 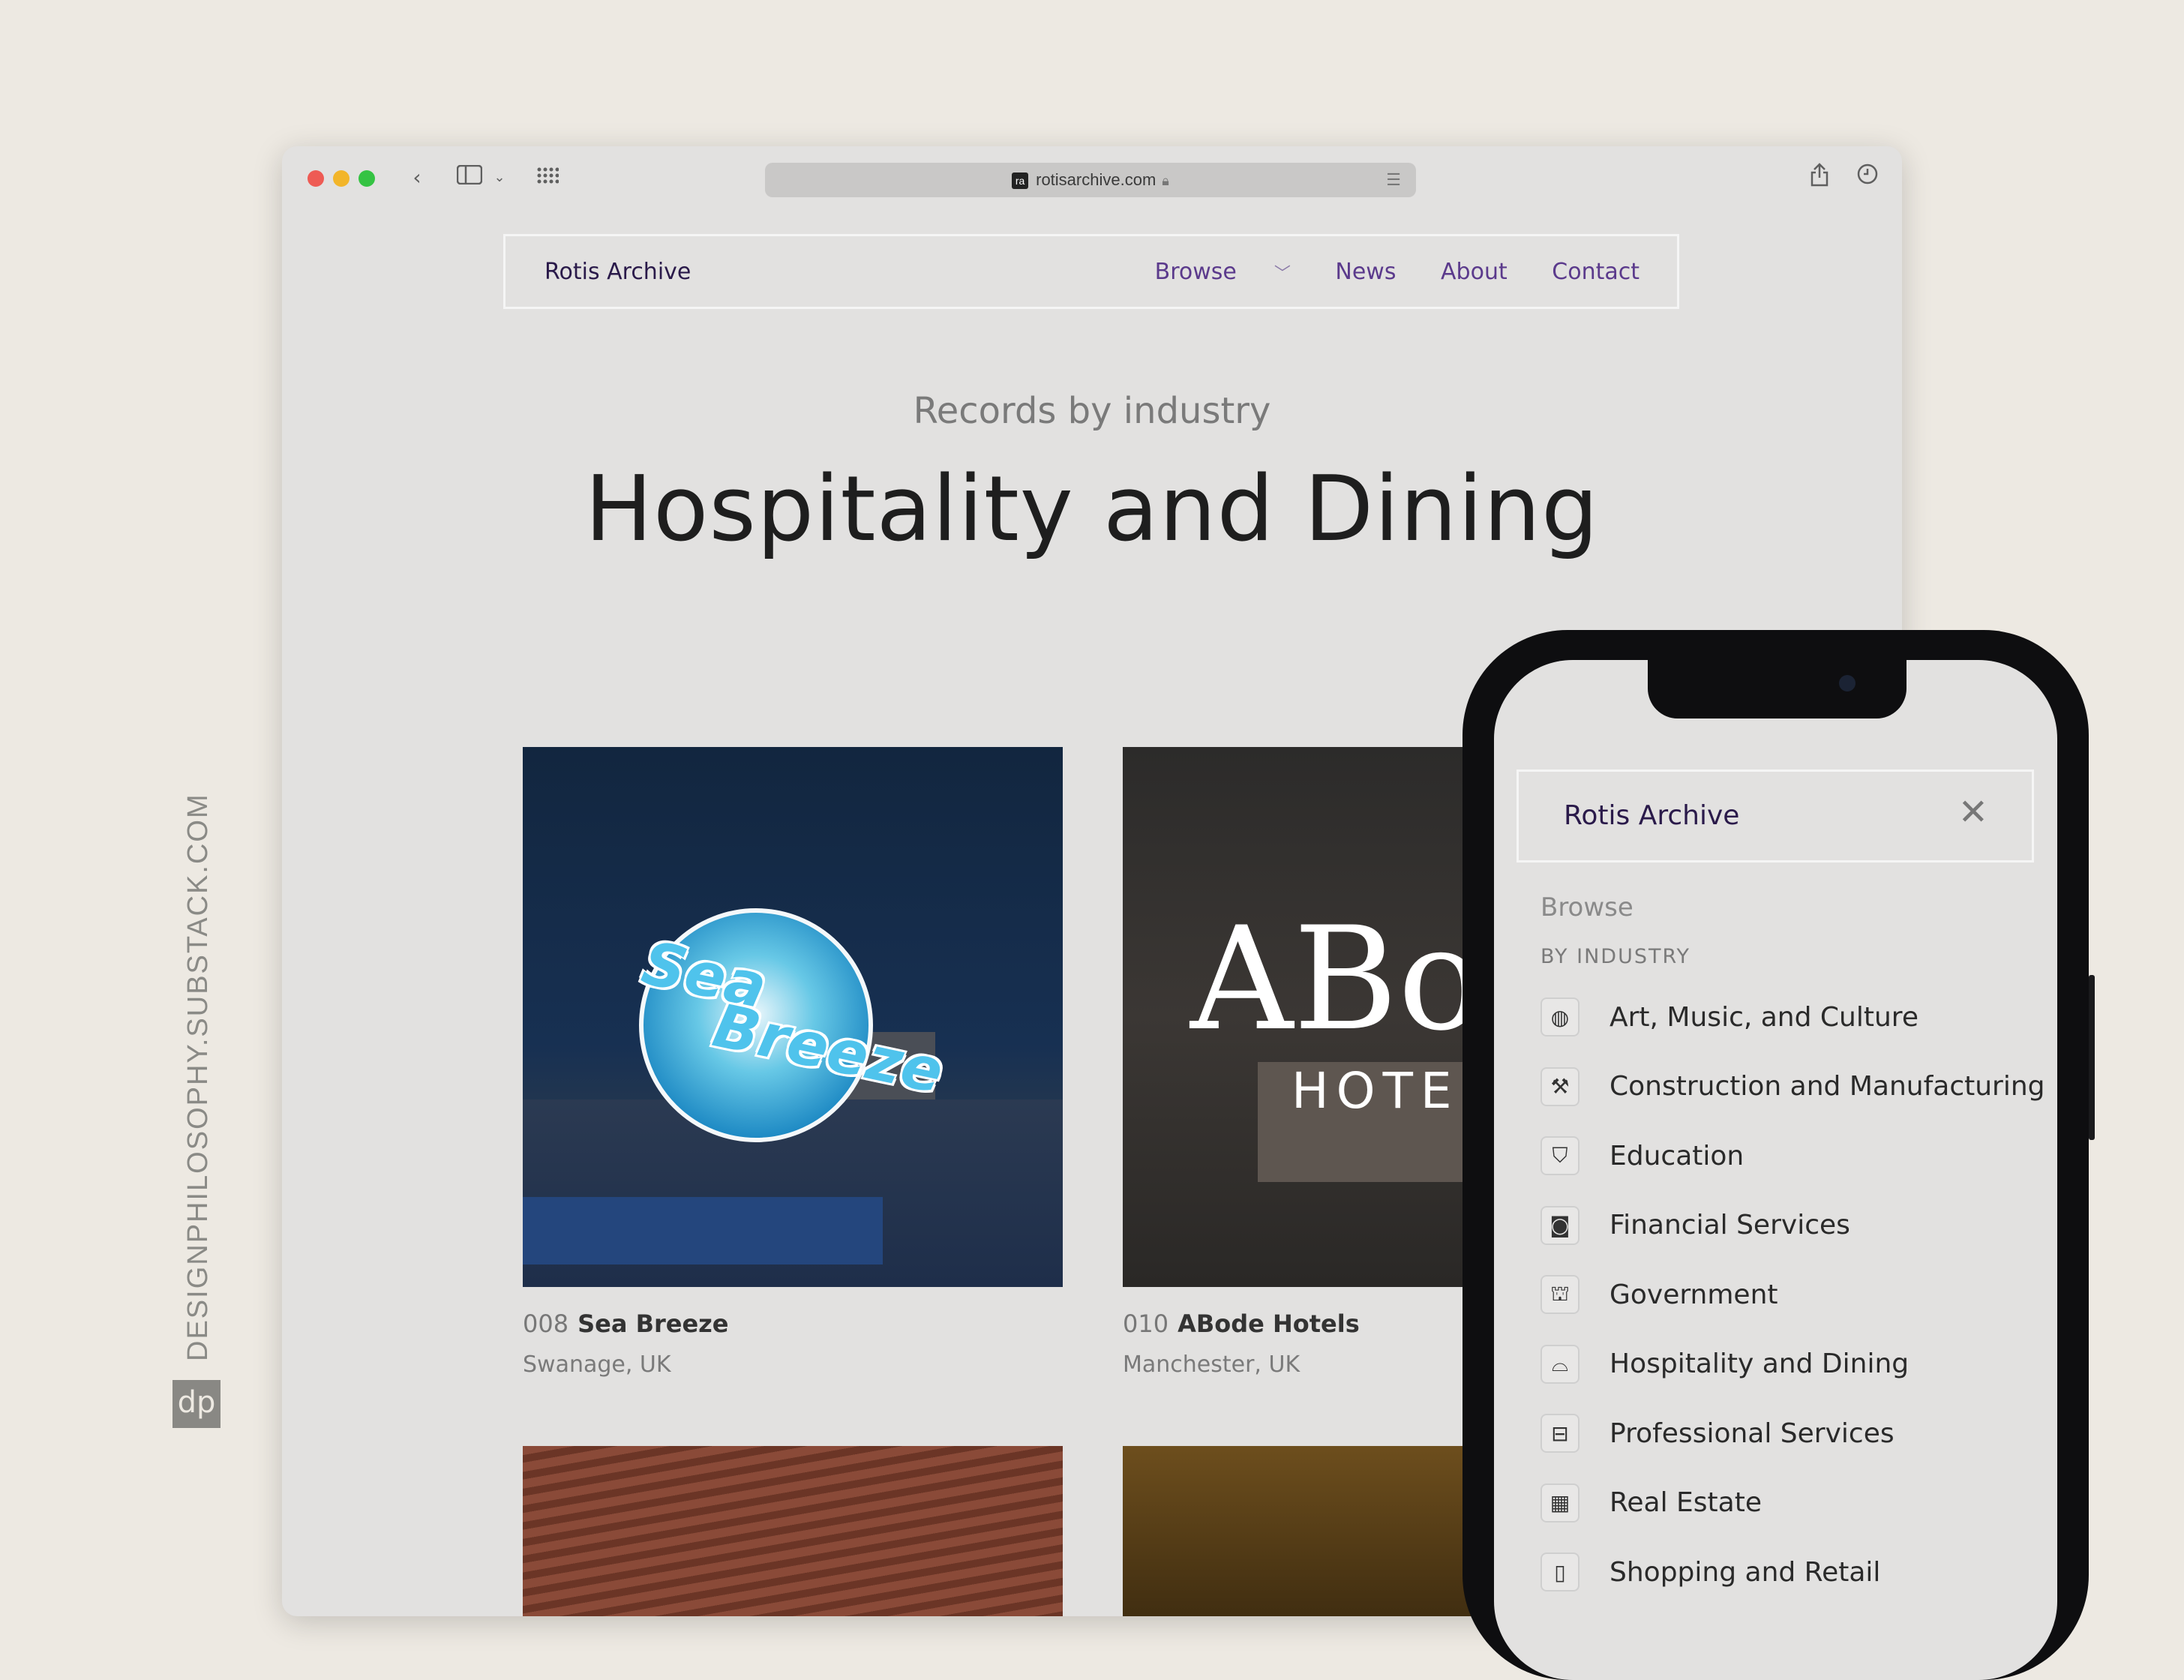 What do you see at coordinates (1337, 979) in the screenshot?
I see `abode-logo-text: ABo` at bounding box center [1337, 979].